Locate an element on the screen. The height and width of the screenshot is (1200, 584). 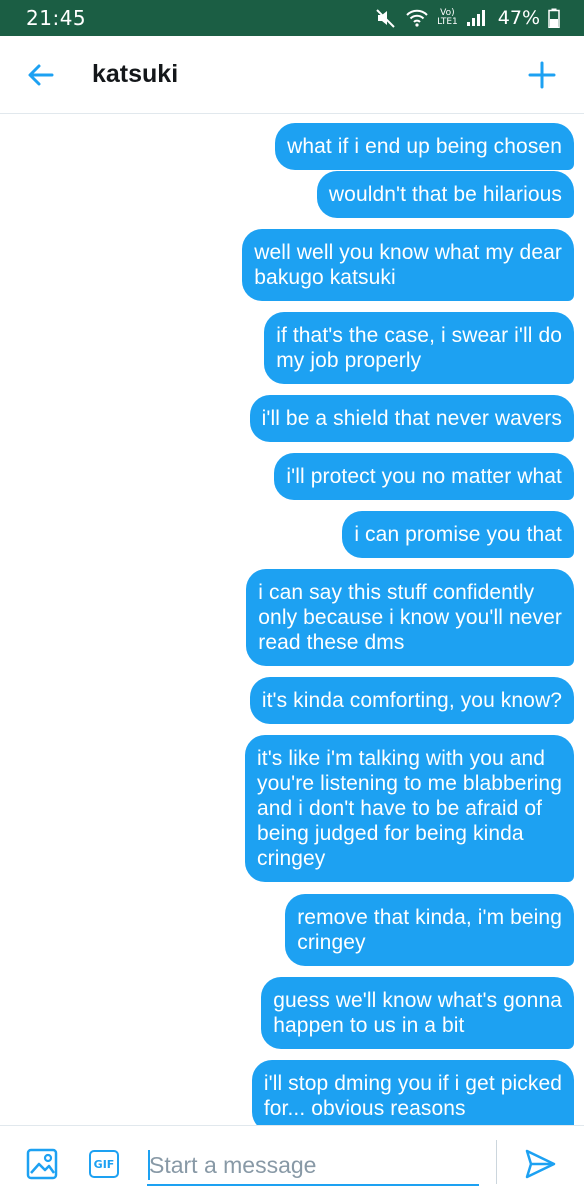
message-input is located at coordinates (313, 1166).